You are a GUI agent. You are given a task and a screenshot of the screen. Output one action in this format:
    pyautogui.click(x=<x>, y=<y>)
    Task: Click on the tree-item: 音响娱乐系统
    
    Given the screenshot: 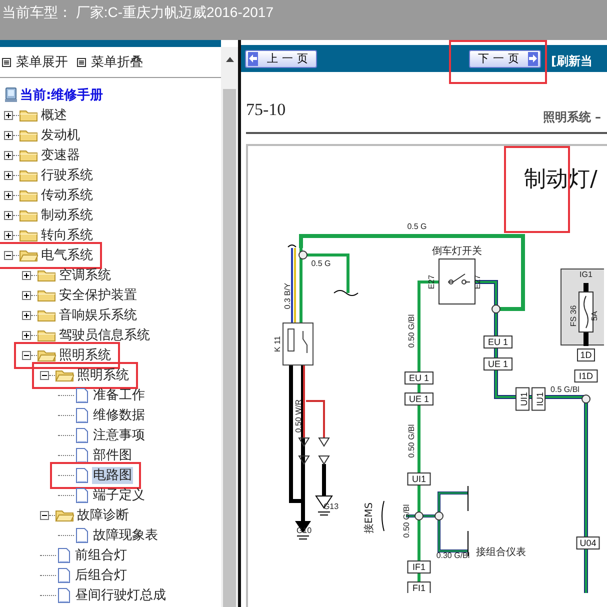 What is the action you would take?
    pyautogui.click(x=98, y=315)
    